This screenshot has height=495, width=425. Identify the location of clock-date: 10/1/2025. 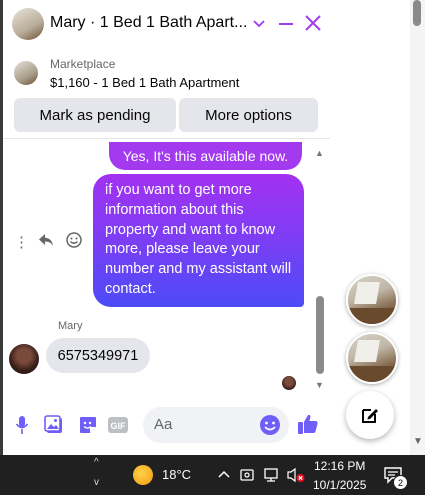
(339, 485).